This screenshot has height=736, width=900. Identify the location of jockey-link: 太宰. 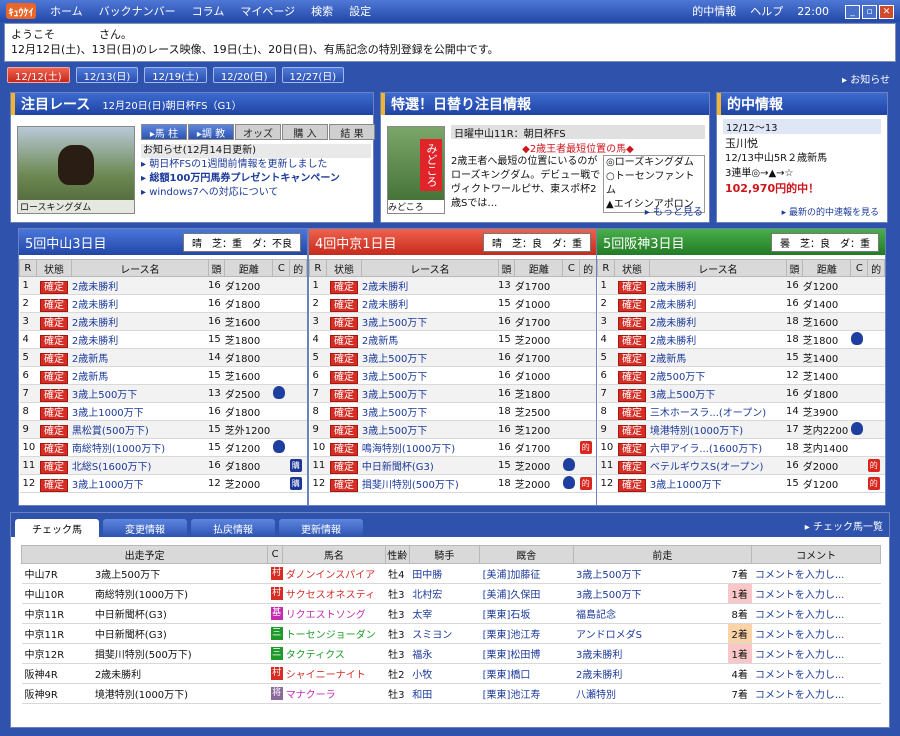
(444, 613).